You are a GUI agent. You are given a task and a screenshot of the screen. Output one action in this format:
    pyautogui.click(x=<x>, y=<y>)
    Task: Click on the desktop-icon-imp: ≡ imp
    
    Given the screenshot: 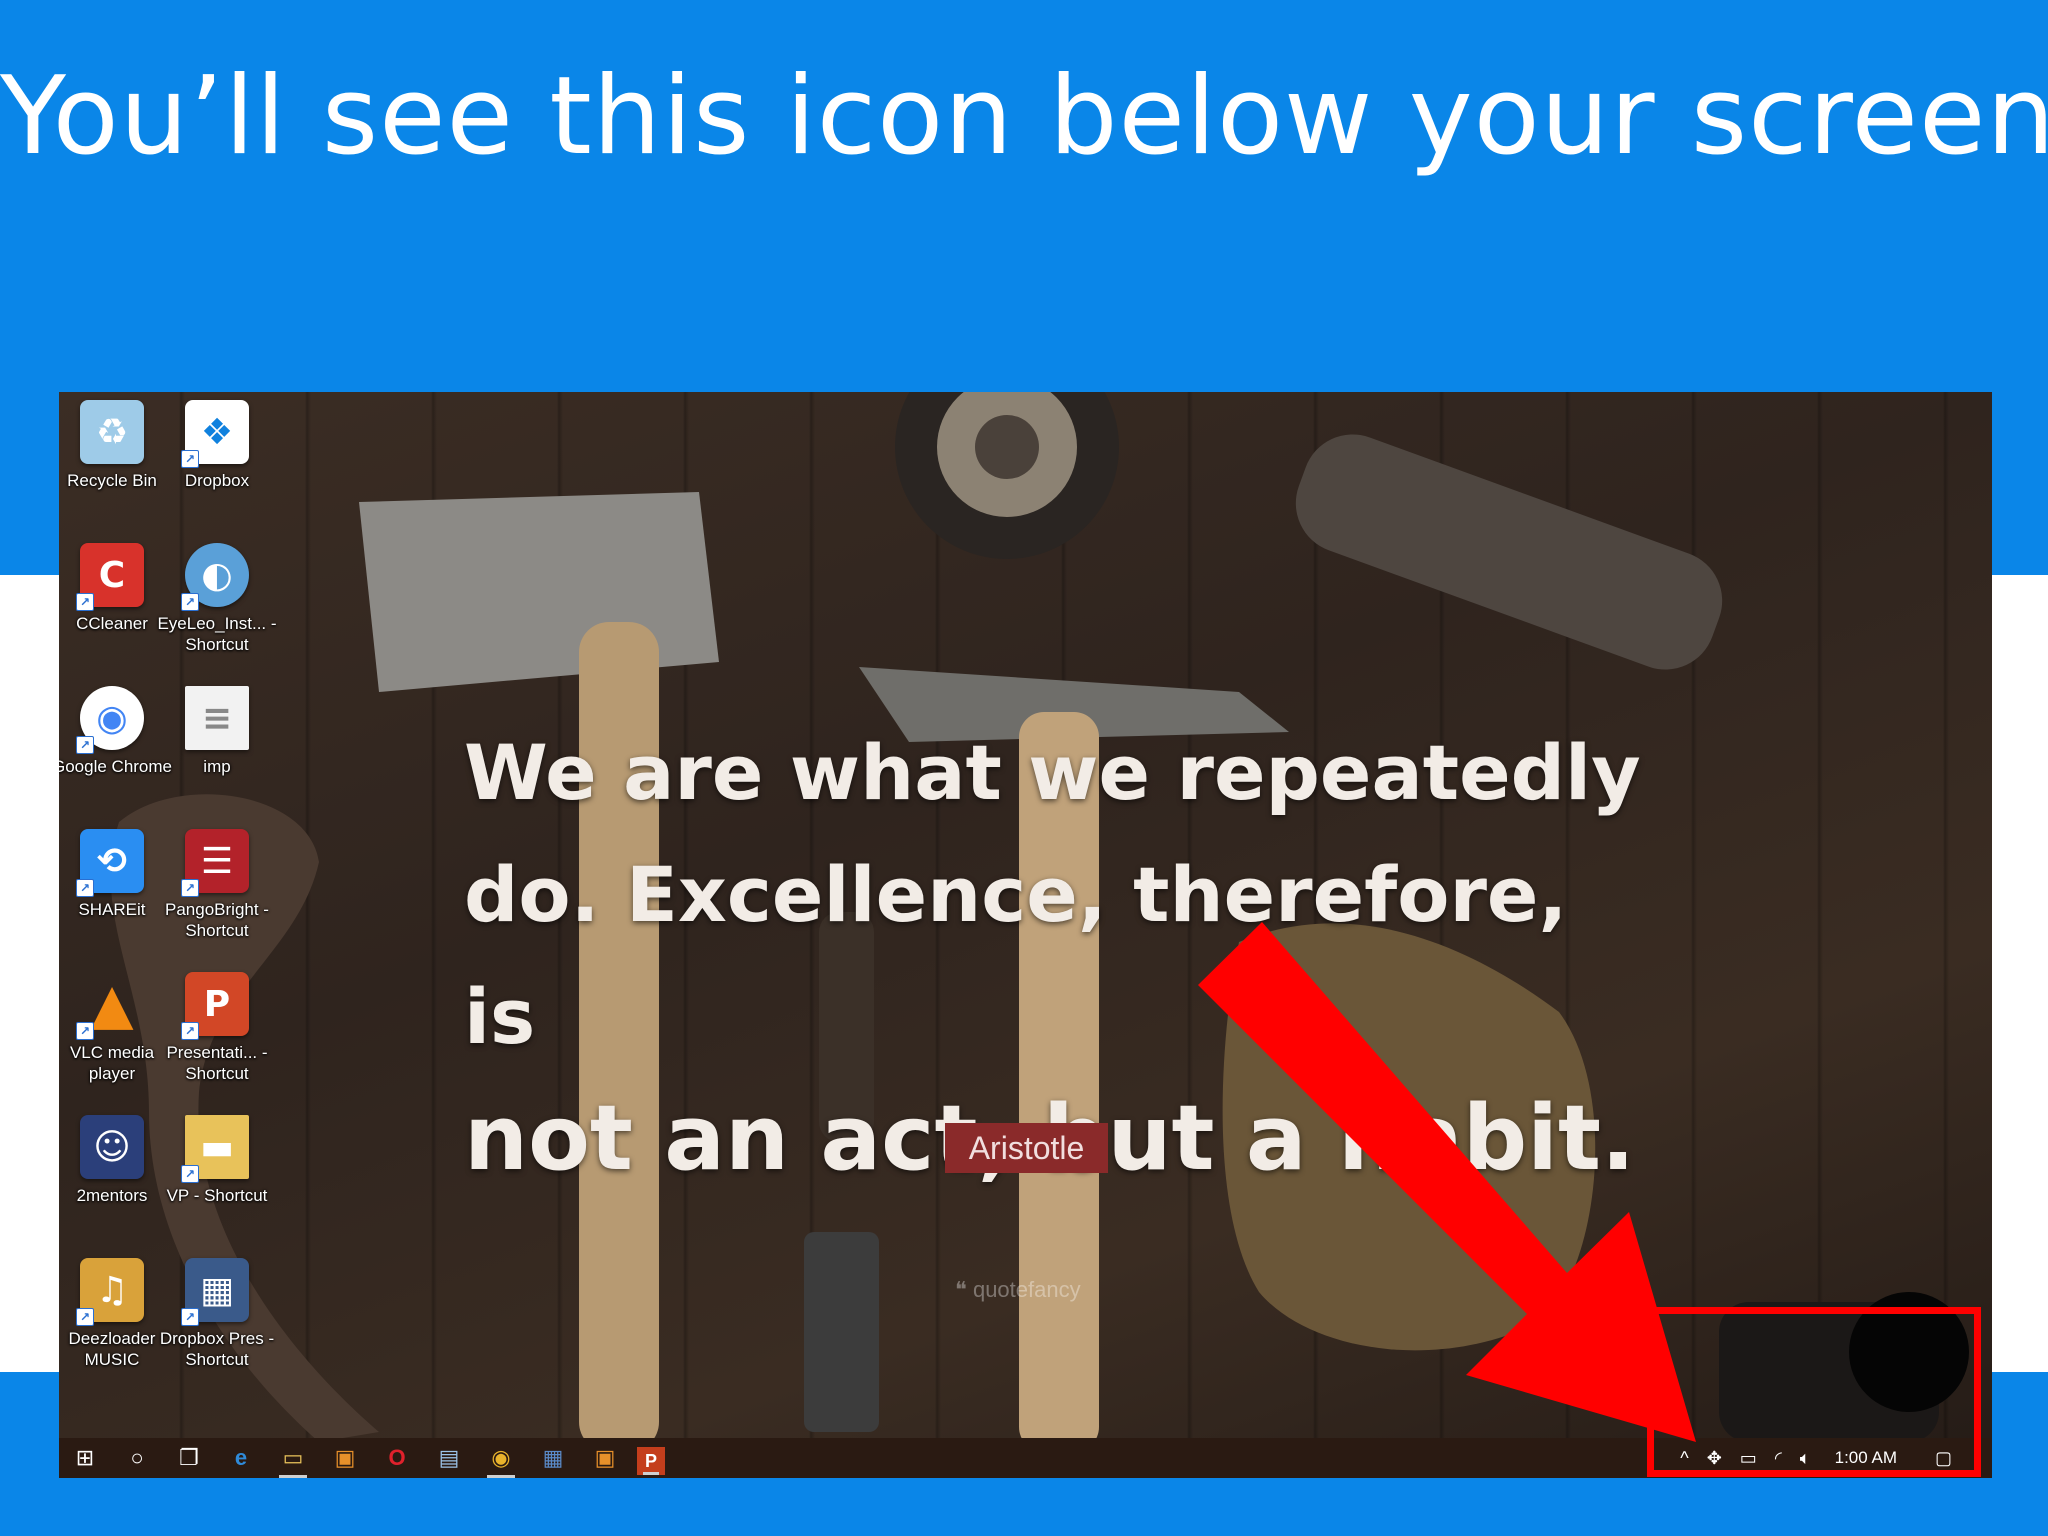 What is the action you would take?
    pyautogui.click(x=217, y=751)
    